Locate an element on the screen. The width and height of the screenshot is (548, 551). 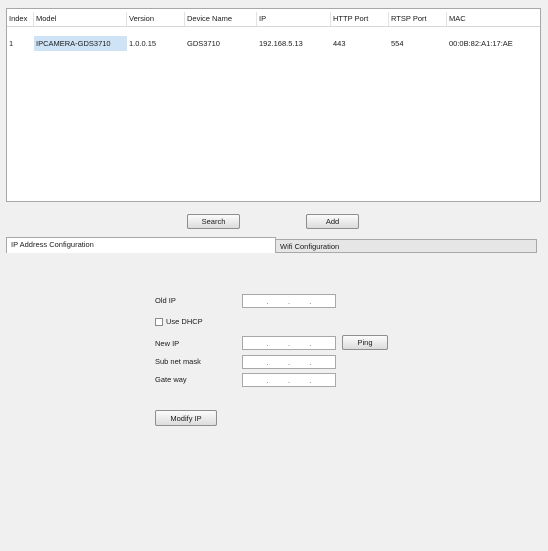
old-ip-field: . . . is located at coordinates (289, 301).